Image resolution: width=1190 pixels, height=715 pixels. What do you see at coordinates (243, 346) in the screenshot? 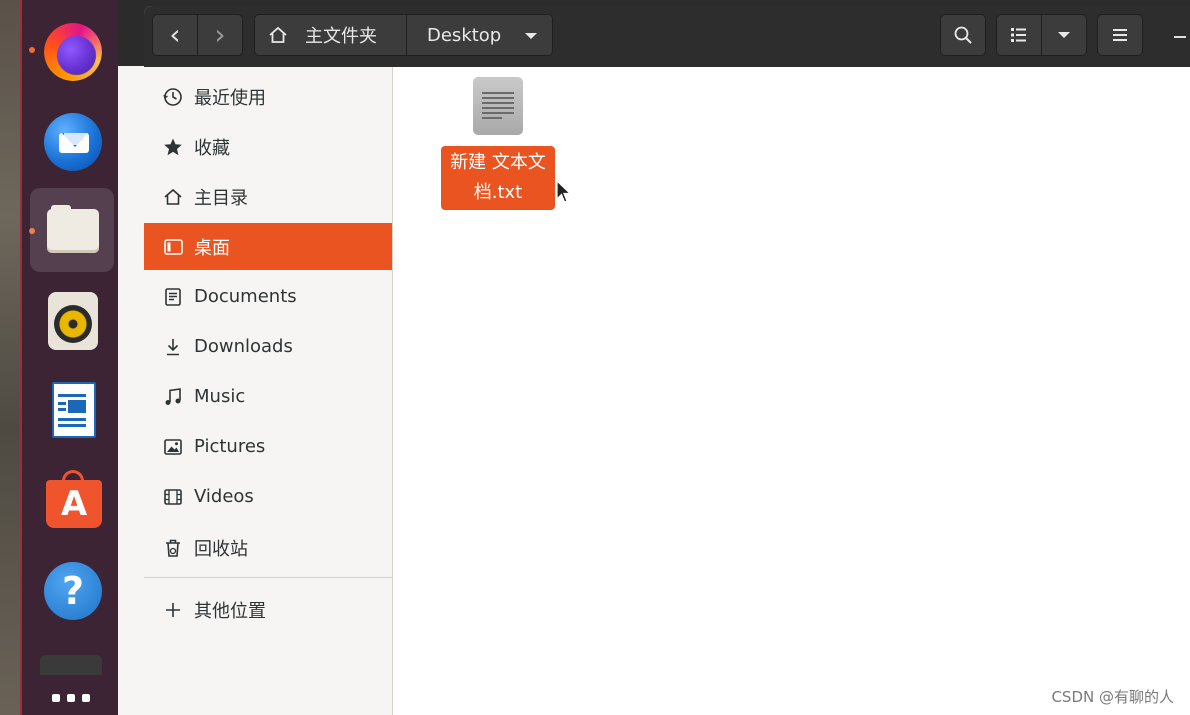
I see `sidebar-item-label: Downloads` at bounding box center [243, 346].